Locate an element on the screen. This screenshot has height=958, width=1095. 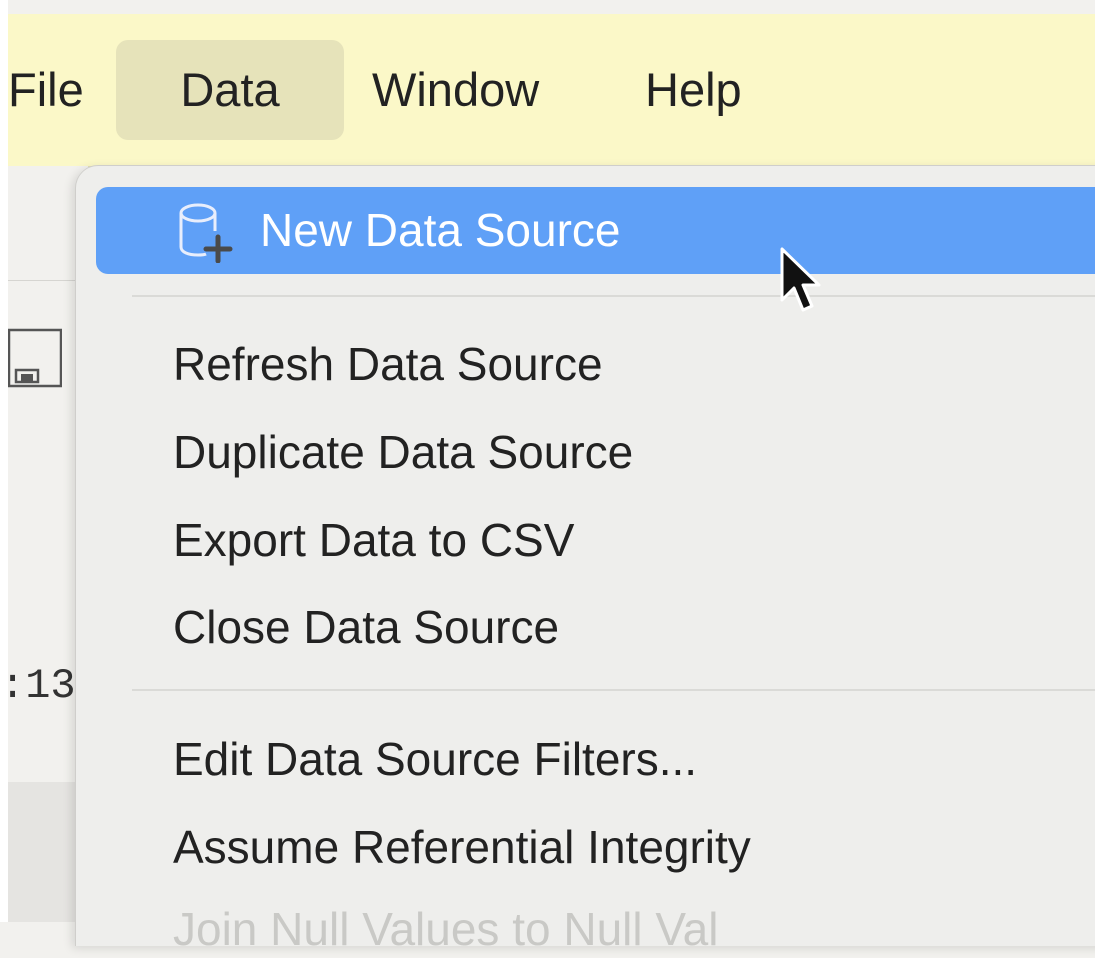
menu-data-label: Data is located at coordinates (230, 89).